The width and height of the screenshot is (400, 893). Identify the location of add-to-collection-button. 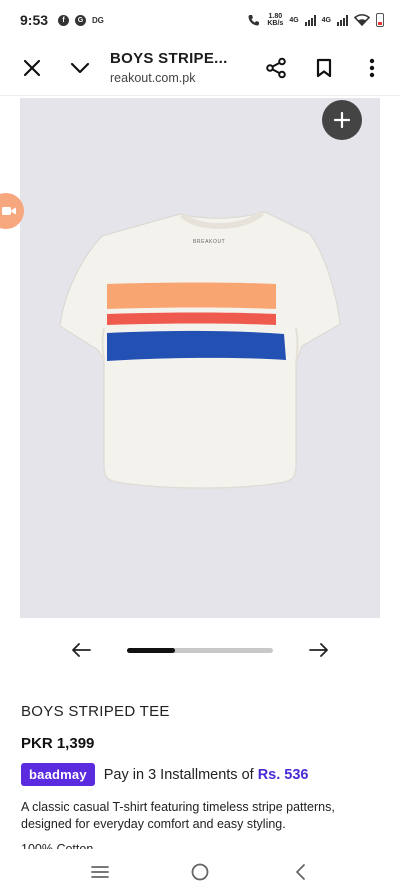
(342, 120).